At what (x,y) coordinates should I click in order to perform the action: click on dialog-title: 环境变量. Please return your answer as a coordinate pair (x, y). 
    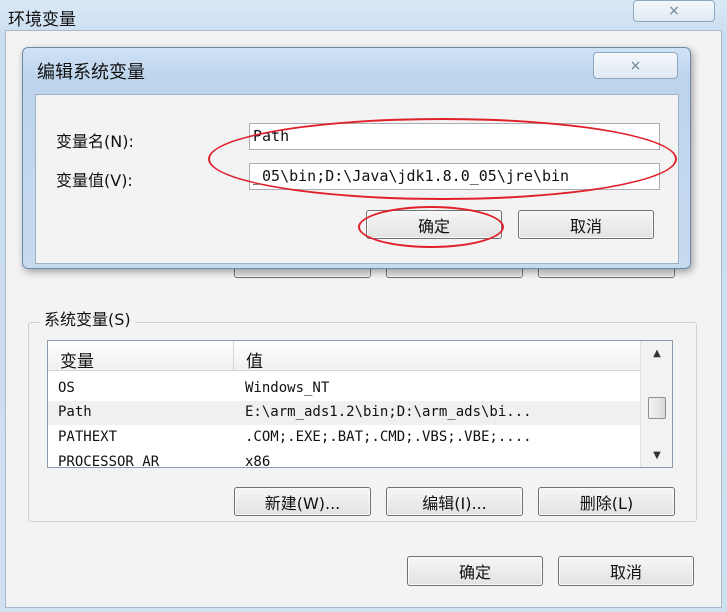
    Looking at the image, I should click on (42, 20).